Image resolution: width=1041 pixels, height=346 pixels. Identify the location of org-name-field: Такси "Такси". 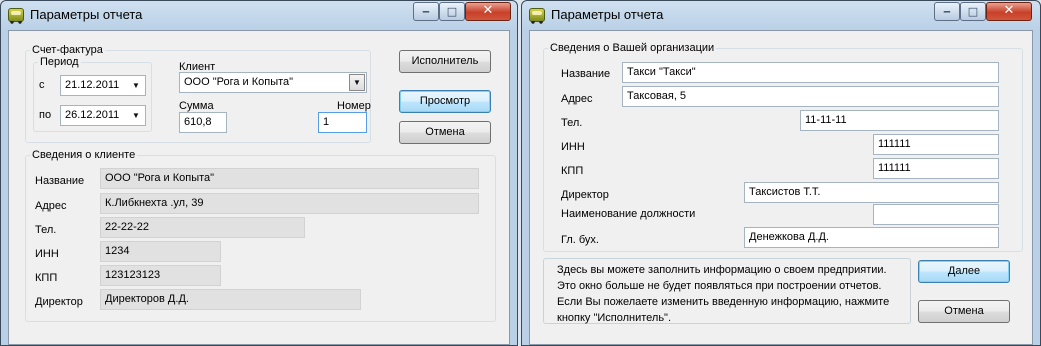
(810, 72).